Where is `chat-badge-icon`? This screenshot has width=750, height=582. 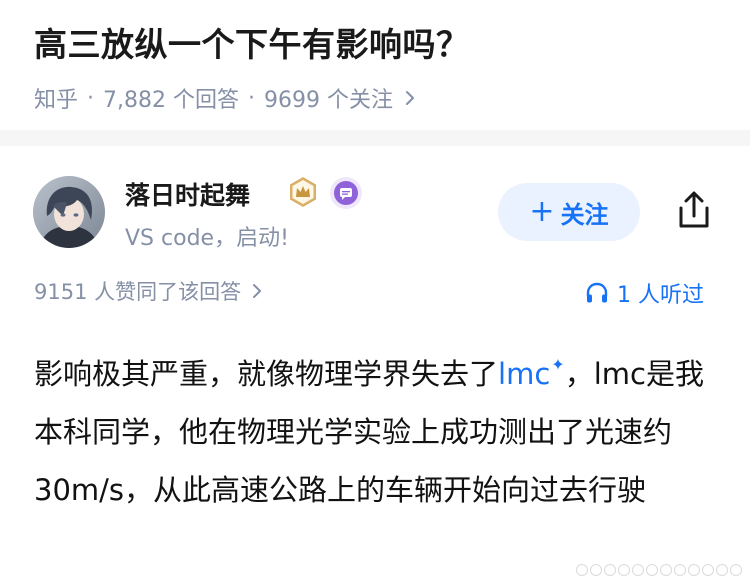 chat-badge-icon is located at coordinates (346, 193).